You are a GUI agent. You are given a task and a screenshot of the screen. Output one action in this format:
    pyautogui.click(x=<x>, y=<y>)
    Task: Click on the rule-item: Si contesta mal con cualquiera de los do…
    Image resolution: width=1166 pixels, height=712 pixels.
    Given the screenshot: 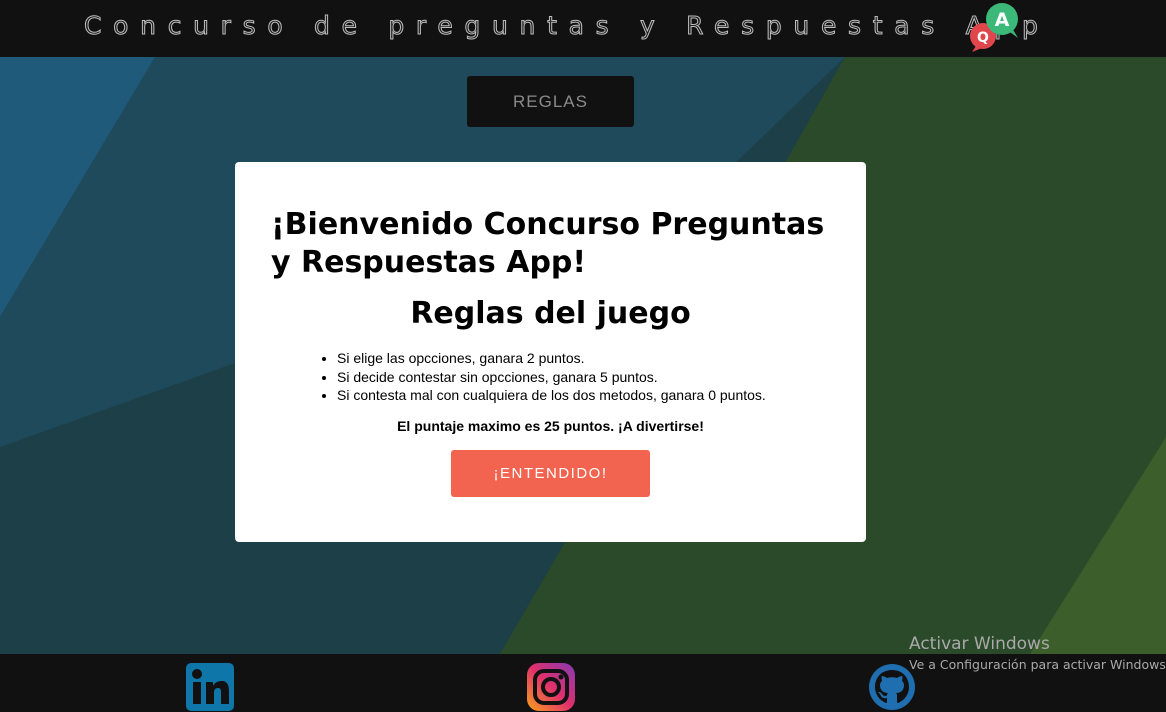 What is the action you would take?
    pyautogui.click(x=551, y=395)
    